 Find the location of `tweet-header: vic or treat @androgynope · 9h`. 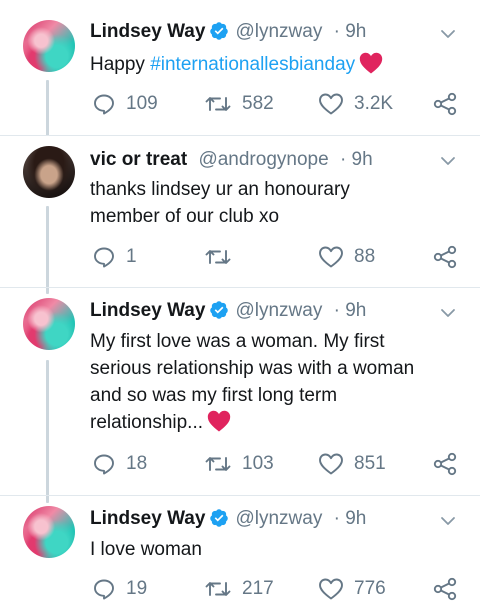

tweet-header: vic or treat @androgynope · 9h is located at coordinates (231, 160).